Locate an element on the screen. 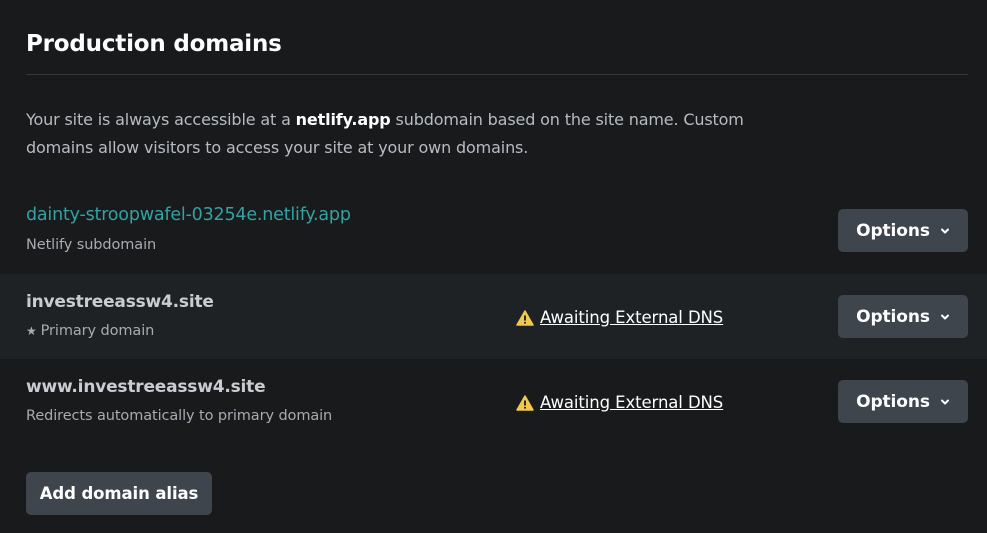 The width and height of the screenshot is (987, 533). divider is located at coordinates (497, 74).